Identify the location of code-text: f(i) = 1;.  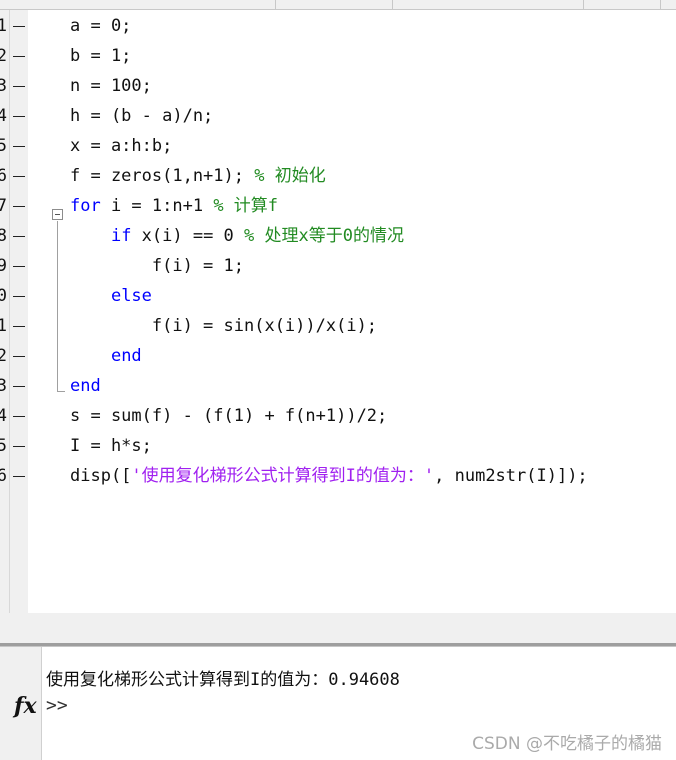
(157, 266).